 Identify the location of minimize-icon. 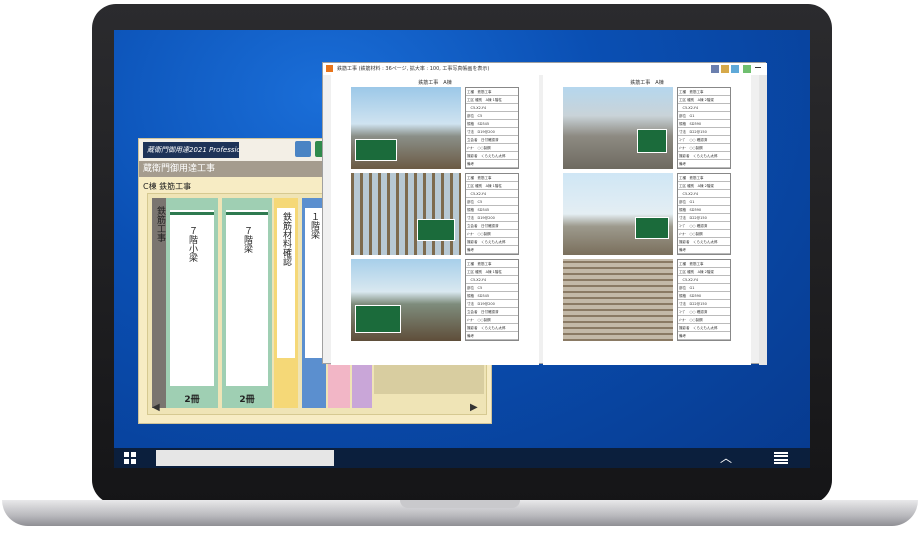
(758, 67).